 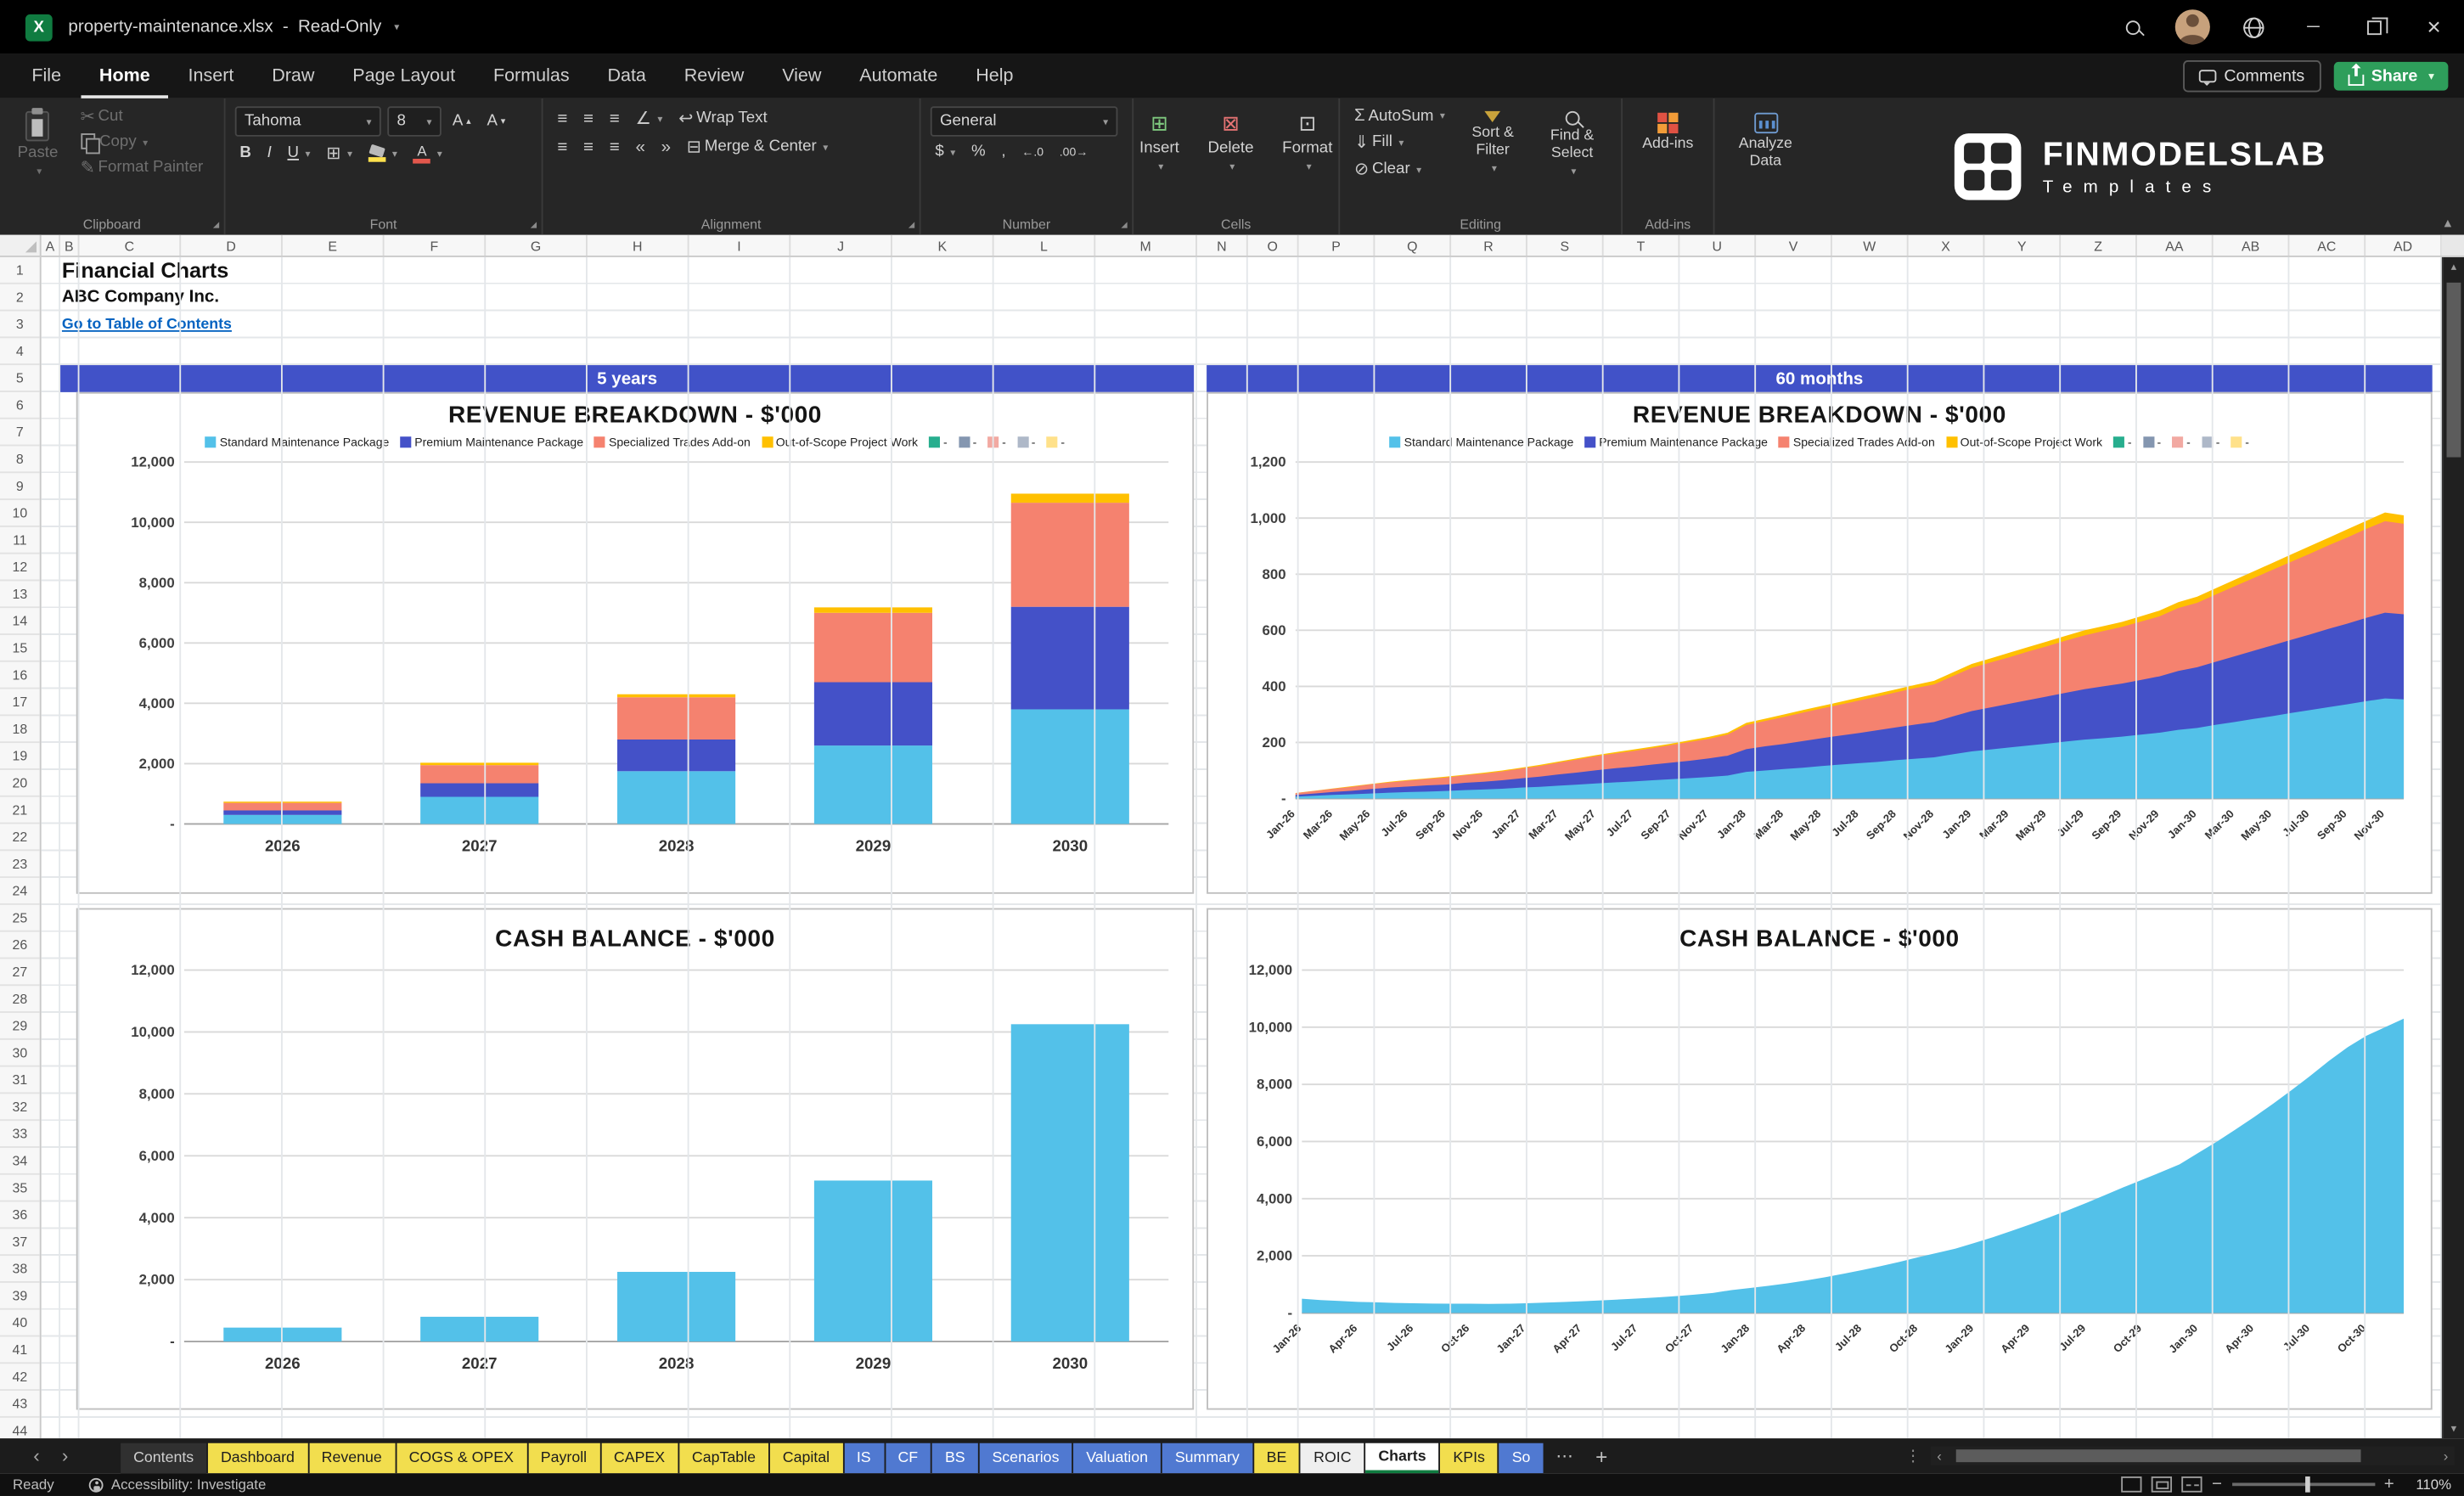 I want to click on column-header-ad: AD, so click(x=2404, y=245).